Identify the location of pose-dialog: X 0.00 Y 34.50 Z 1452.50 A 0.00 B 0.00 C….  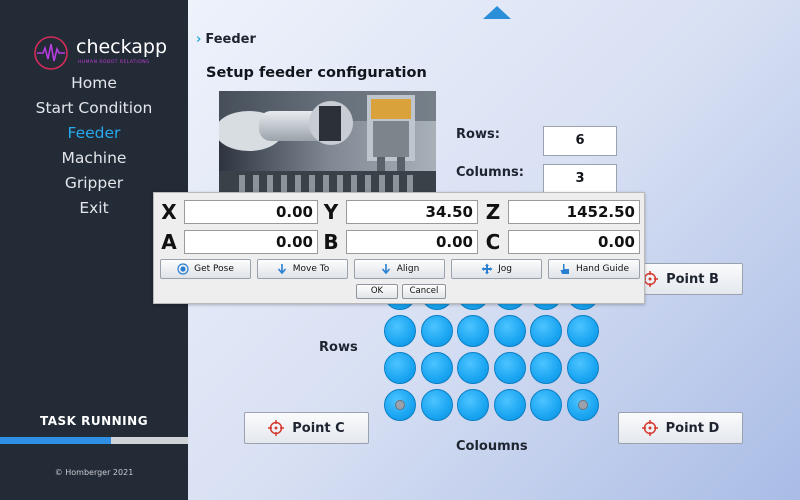
(399, 248).